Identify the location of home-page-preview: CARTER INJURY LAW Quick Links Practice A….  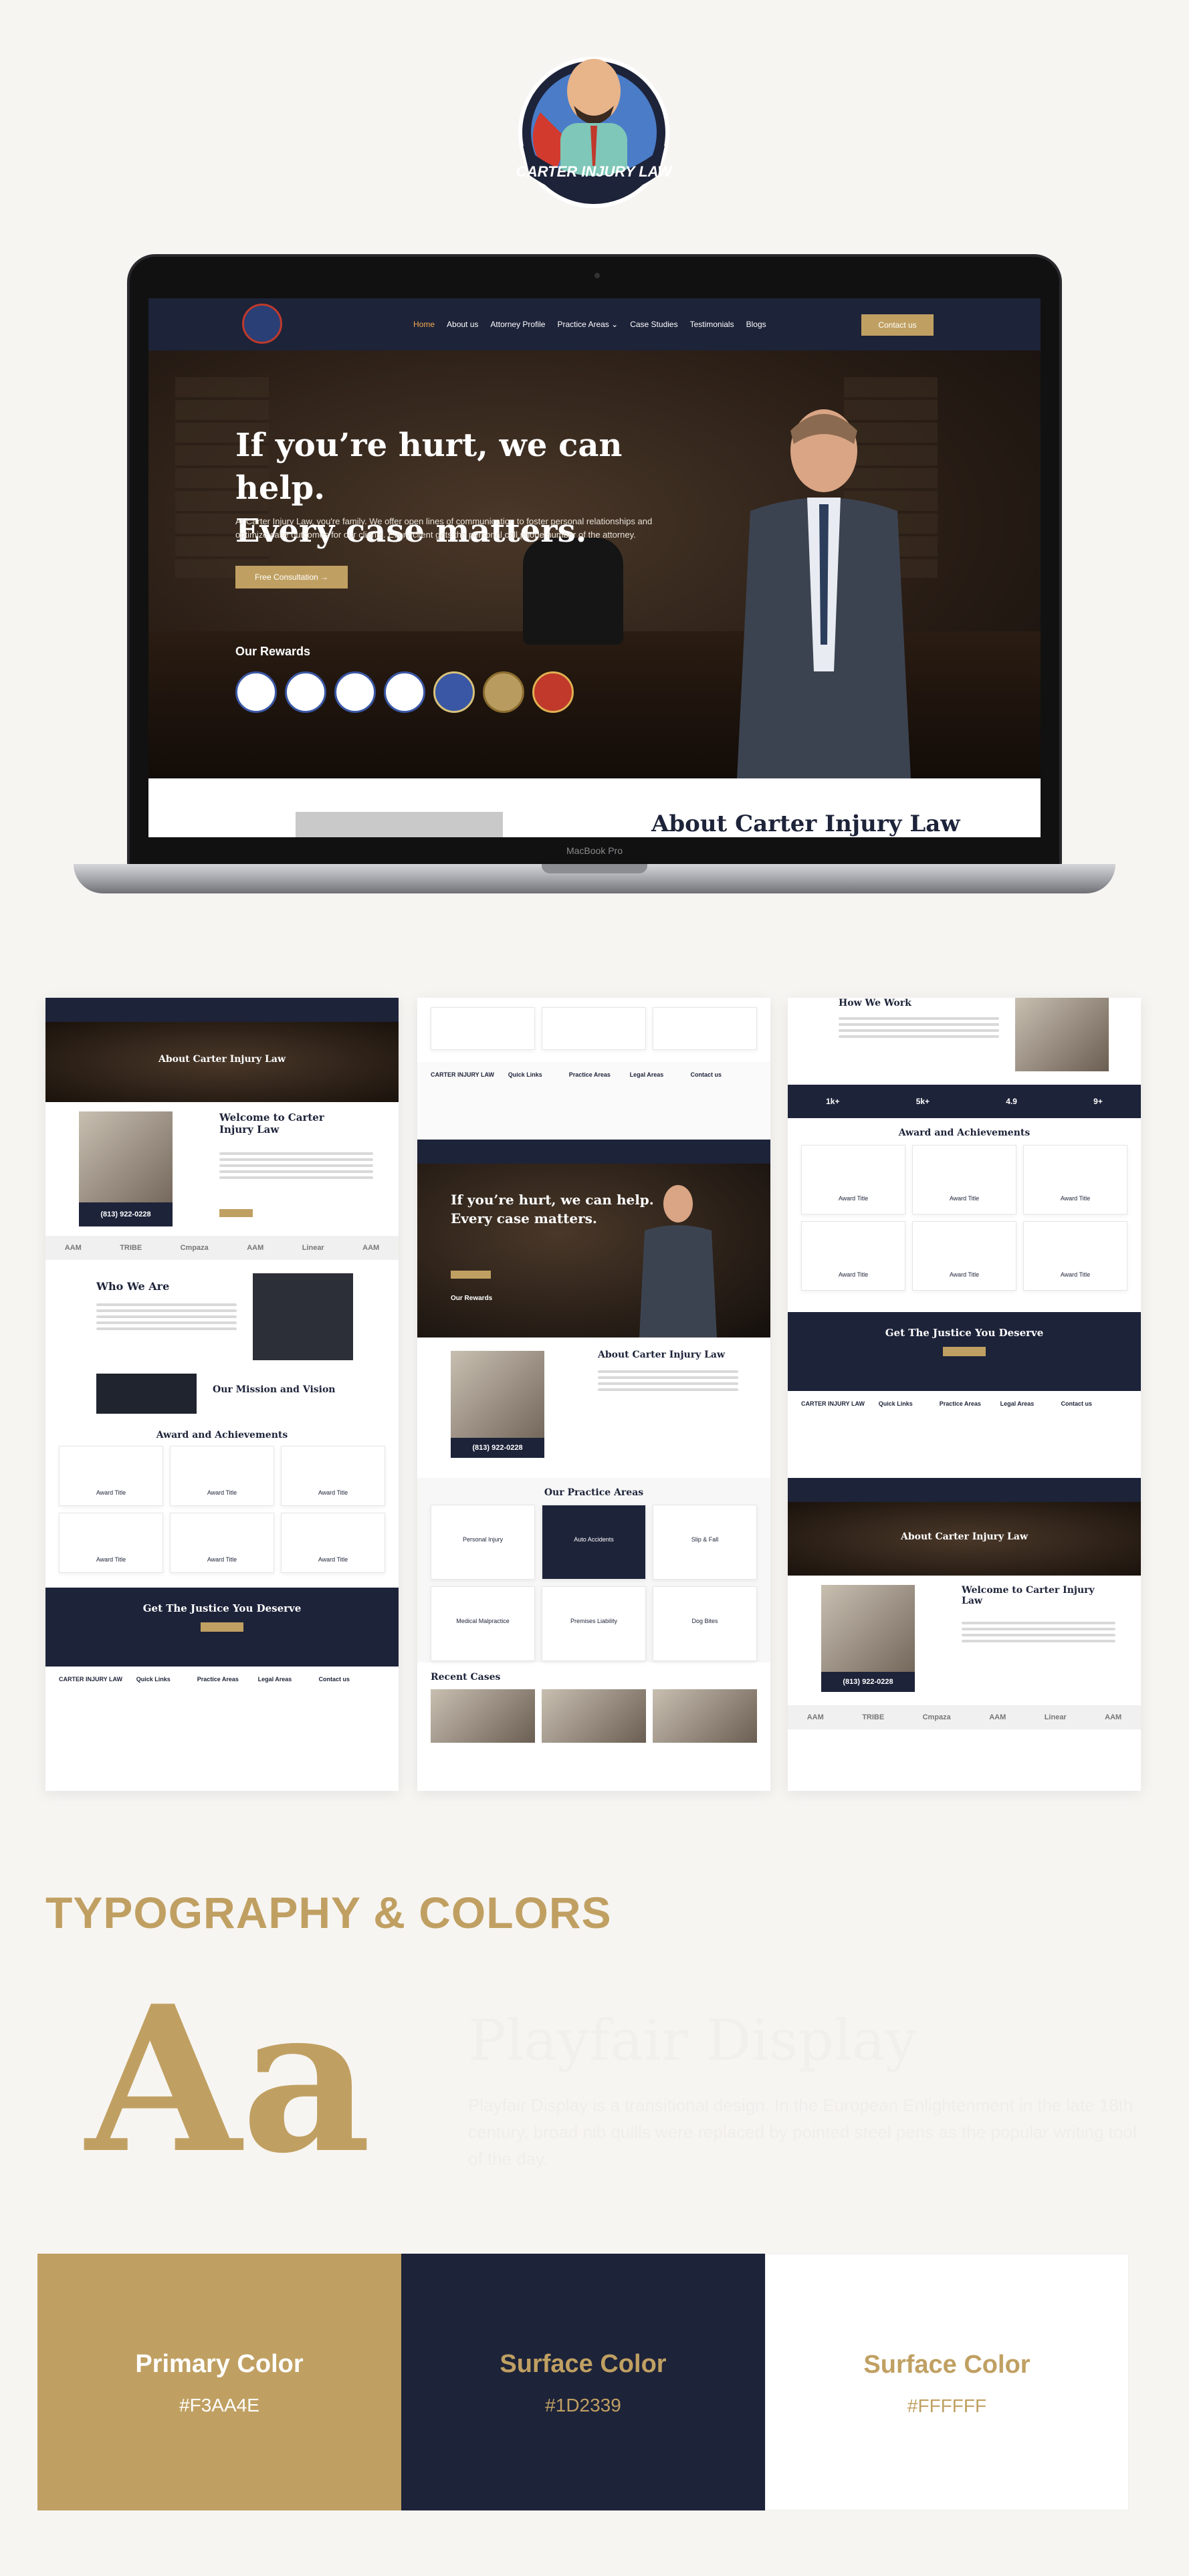
(594, 1394).